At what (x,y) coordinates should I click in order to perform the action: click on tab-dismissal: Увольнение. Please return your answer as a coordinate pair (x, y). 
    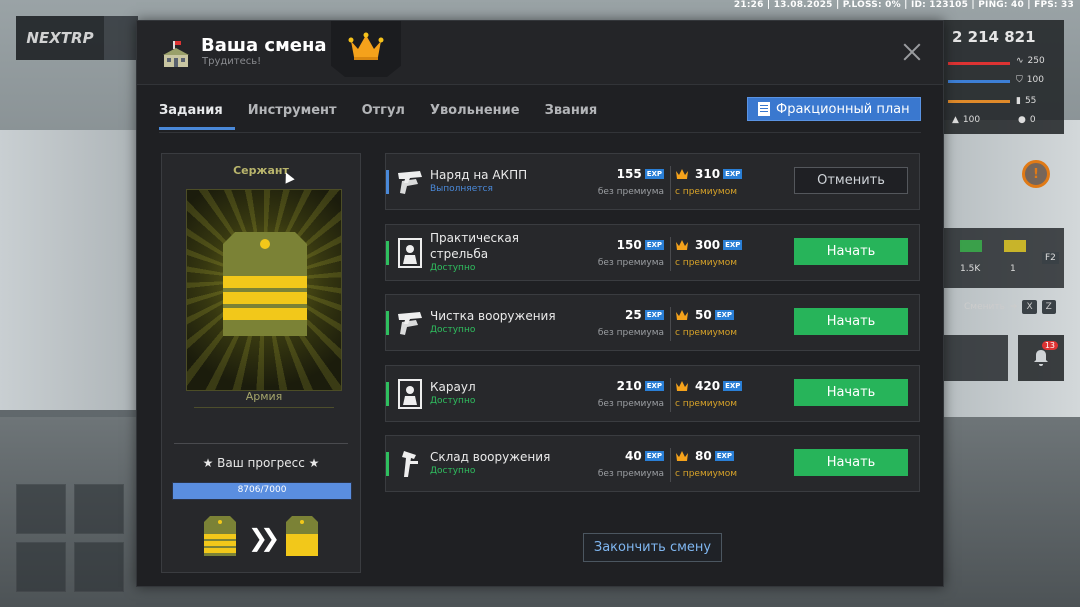
    Looking at the image, I should click on (475, 115).